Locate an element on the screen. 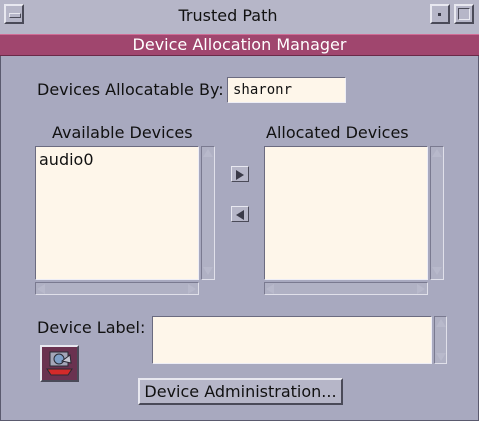 The image size is (479, 421). minimize-button is located at coordinates (440, 14).